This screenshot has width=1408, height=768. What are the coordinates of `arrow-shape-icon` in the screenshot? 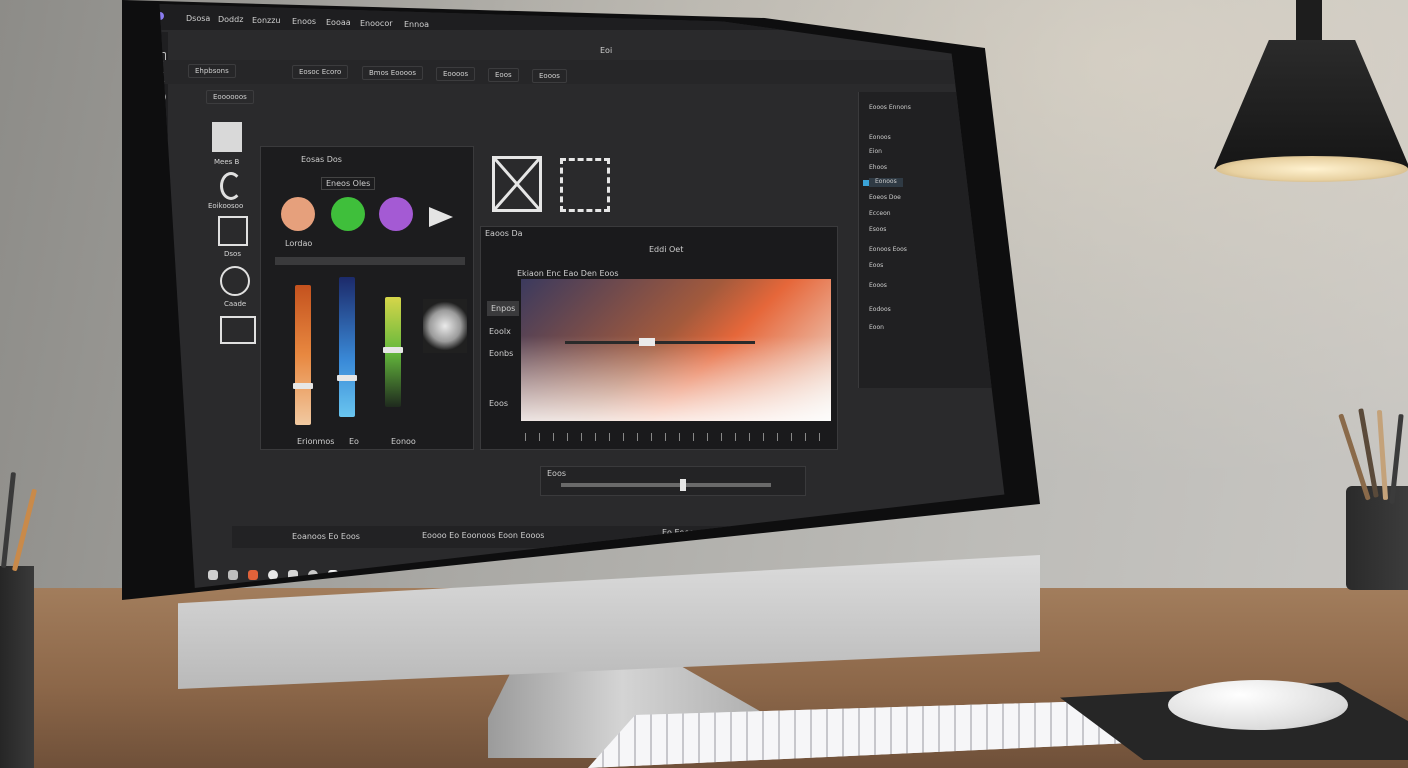 It's located at (441, 217).